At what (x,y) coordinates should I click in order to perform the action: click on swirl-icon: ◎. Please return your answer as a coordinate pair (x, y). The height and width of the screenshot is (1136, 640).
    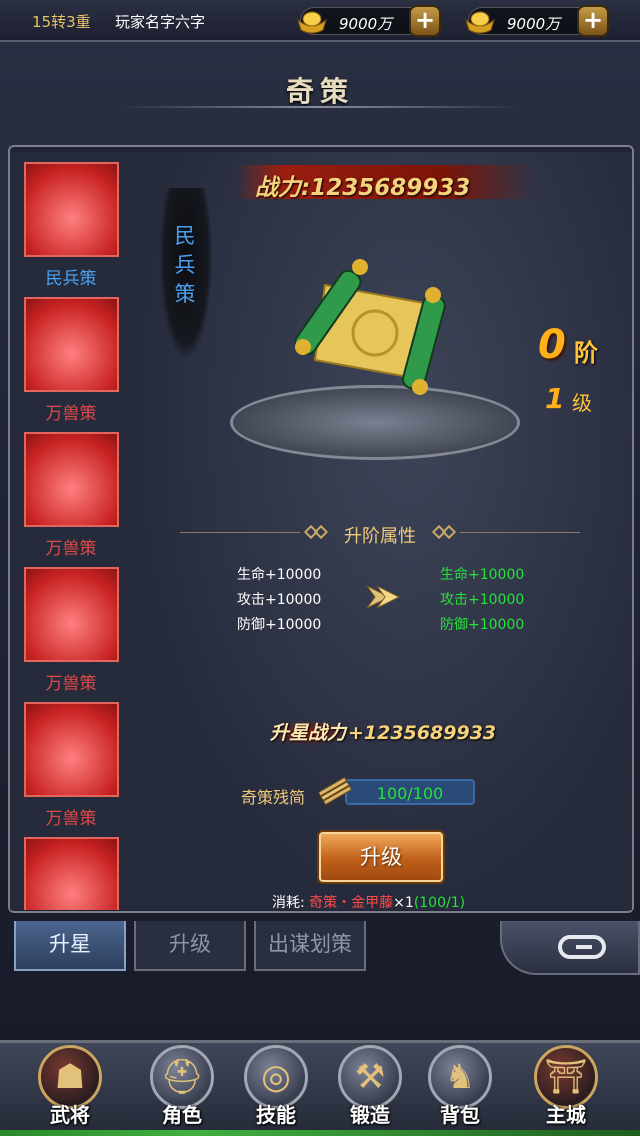
    Looking at the image, I should click on (276, 1077).